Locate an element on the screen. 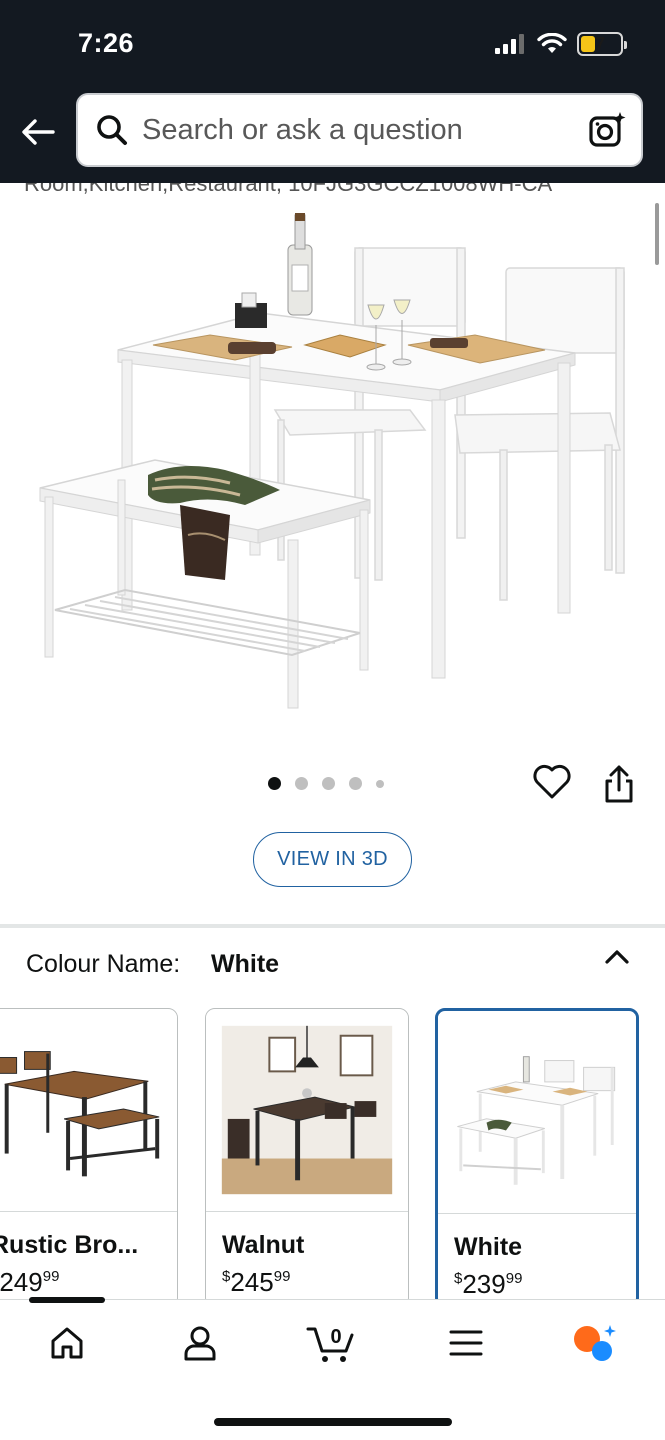 The image size is (665, 1440). top-header: 7:26 7 Search or ask a question is located at coordinates (332, 91).